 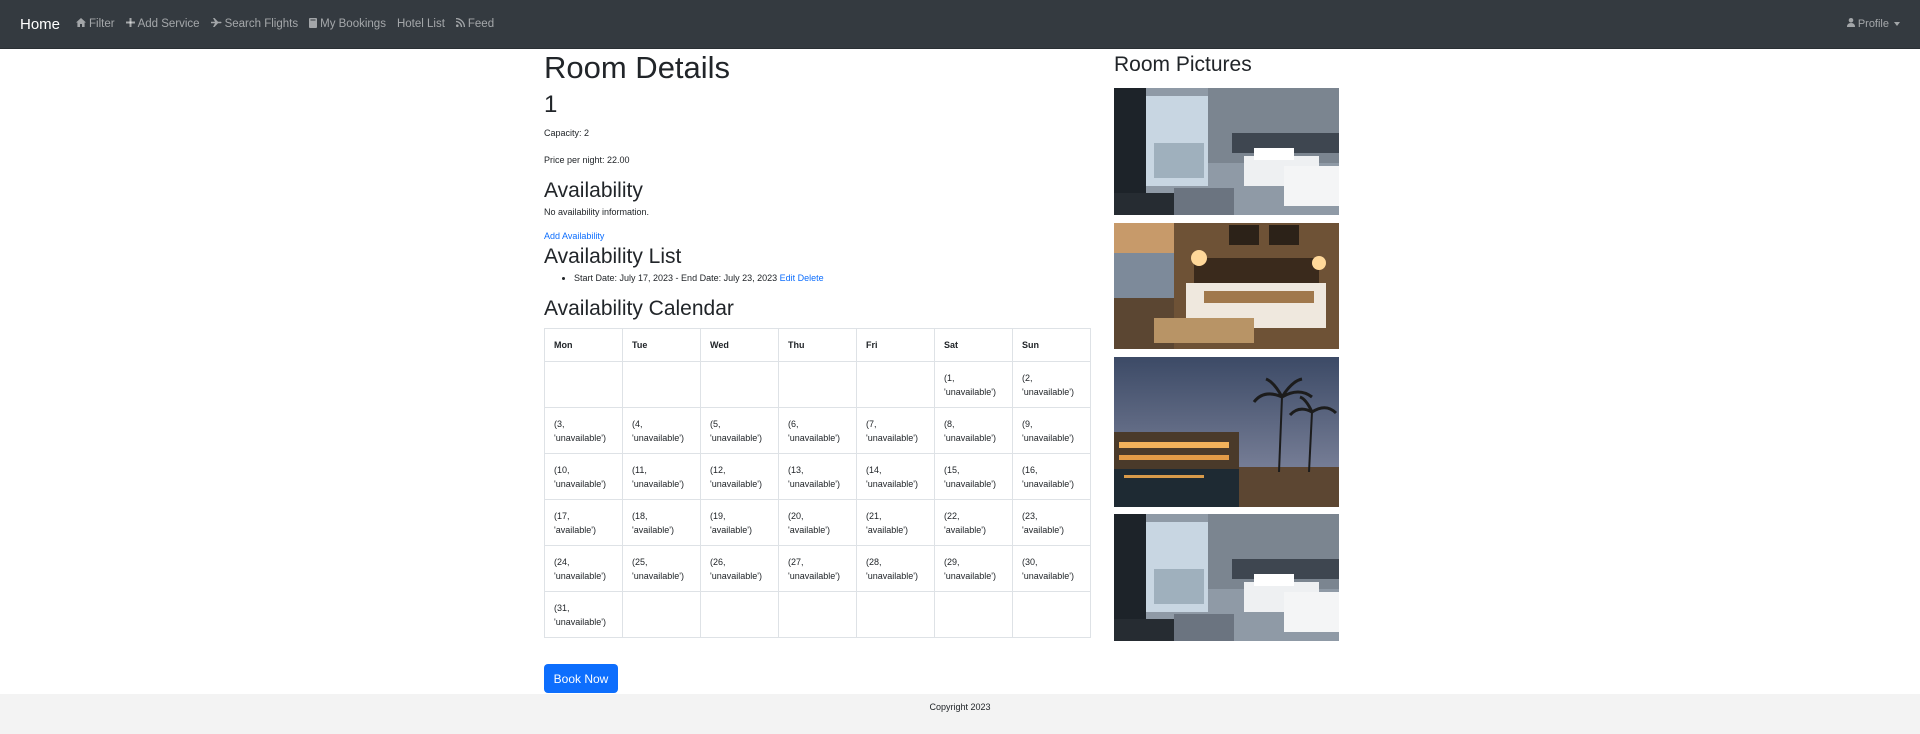 I want to click on nav-my-bookings-link: My Bookings, so click(x=347, y=24).